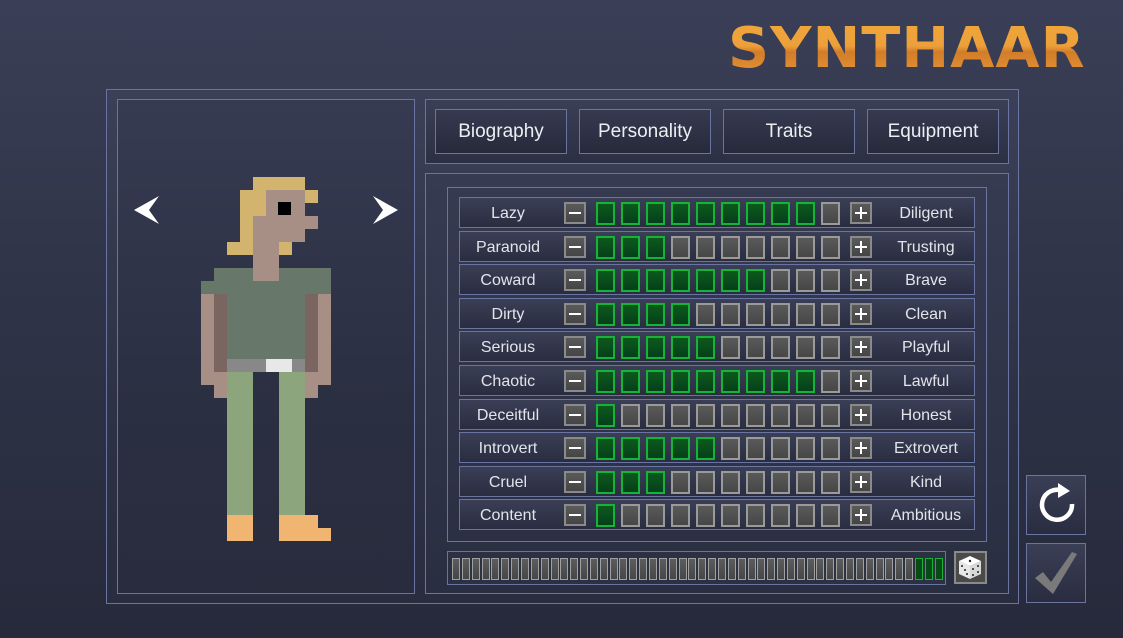 This screenshot has width=1123, height=638. I want to click on randomize-button, so click(970, 567).